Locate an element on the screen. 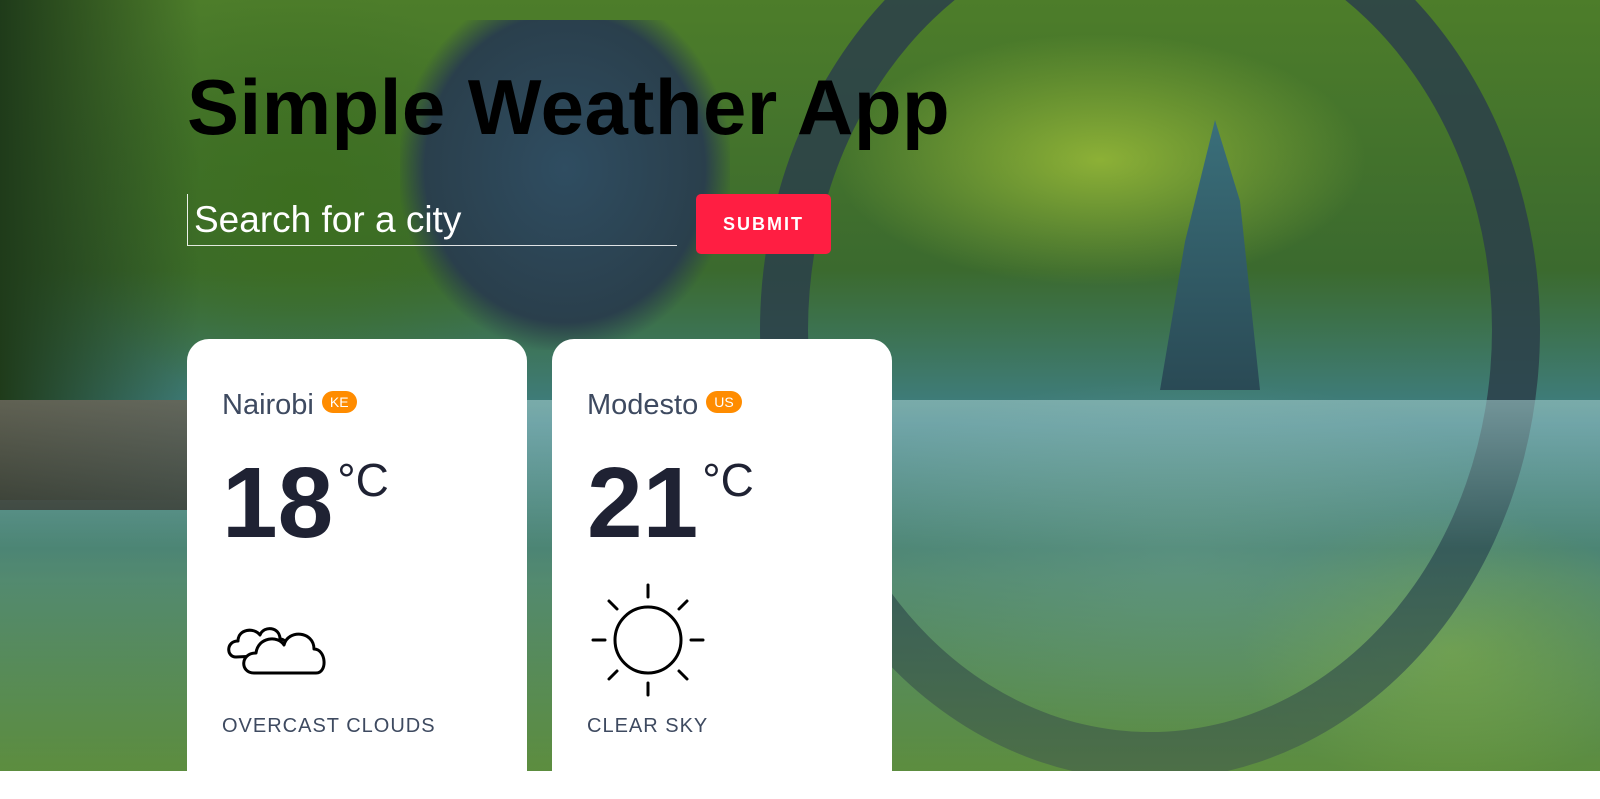  city-row: Nairobi KE is located at coordinates (374, 407).